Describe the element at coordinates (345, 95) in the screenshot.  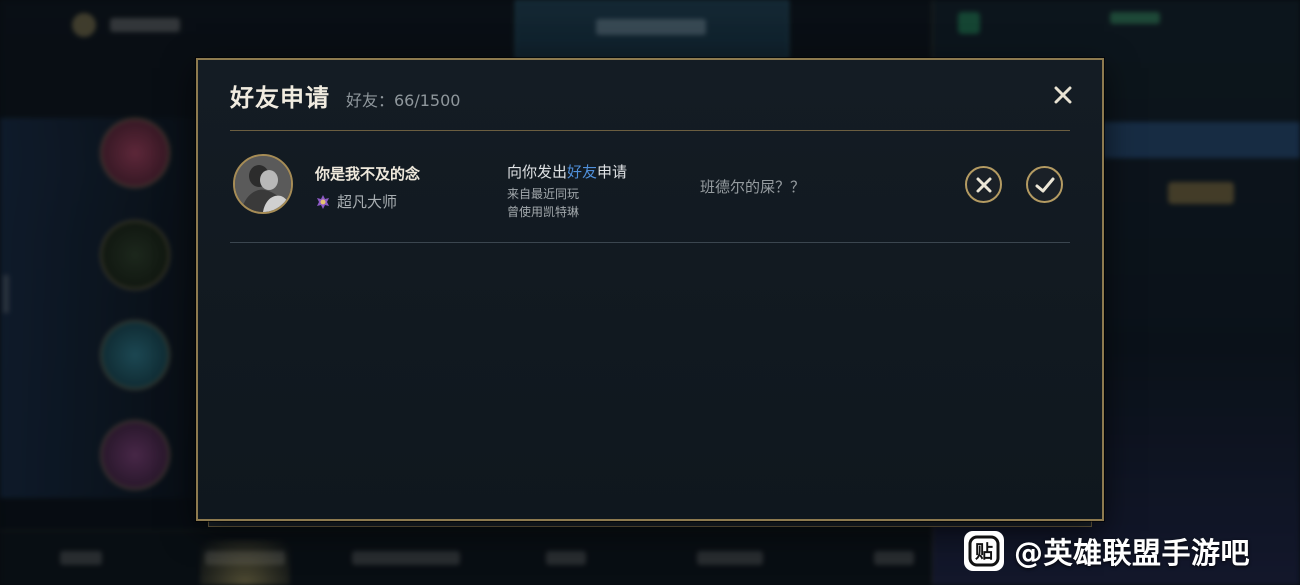
I see `dialog-header: 好友申请 好友：66/1500` at that location.